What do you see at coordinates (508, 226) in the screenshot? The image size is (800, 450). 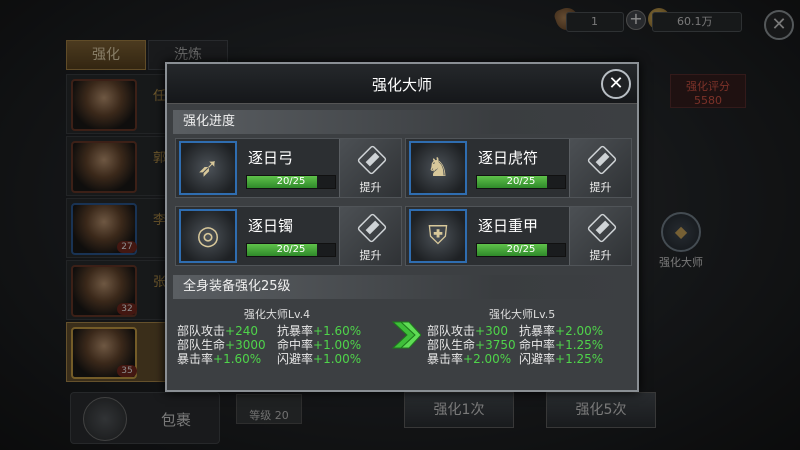 I see `equipment-name: 逐日重甲` at bounding box center [508, 226].